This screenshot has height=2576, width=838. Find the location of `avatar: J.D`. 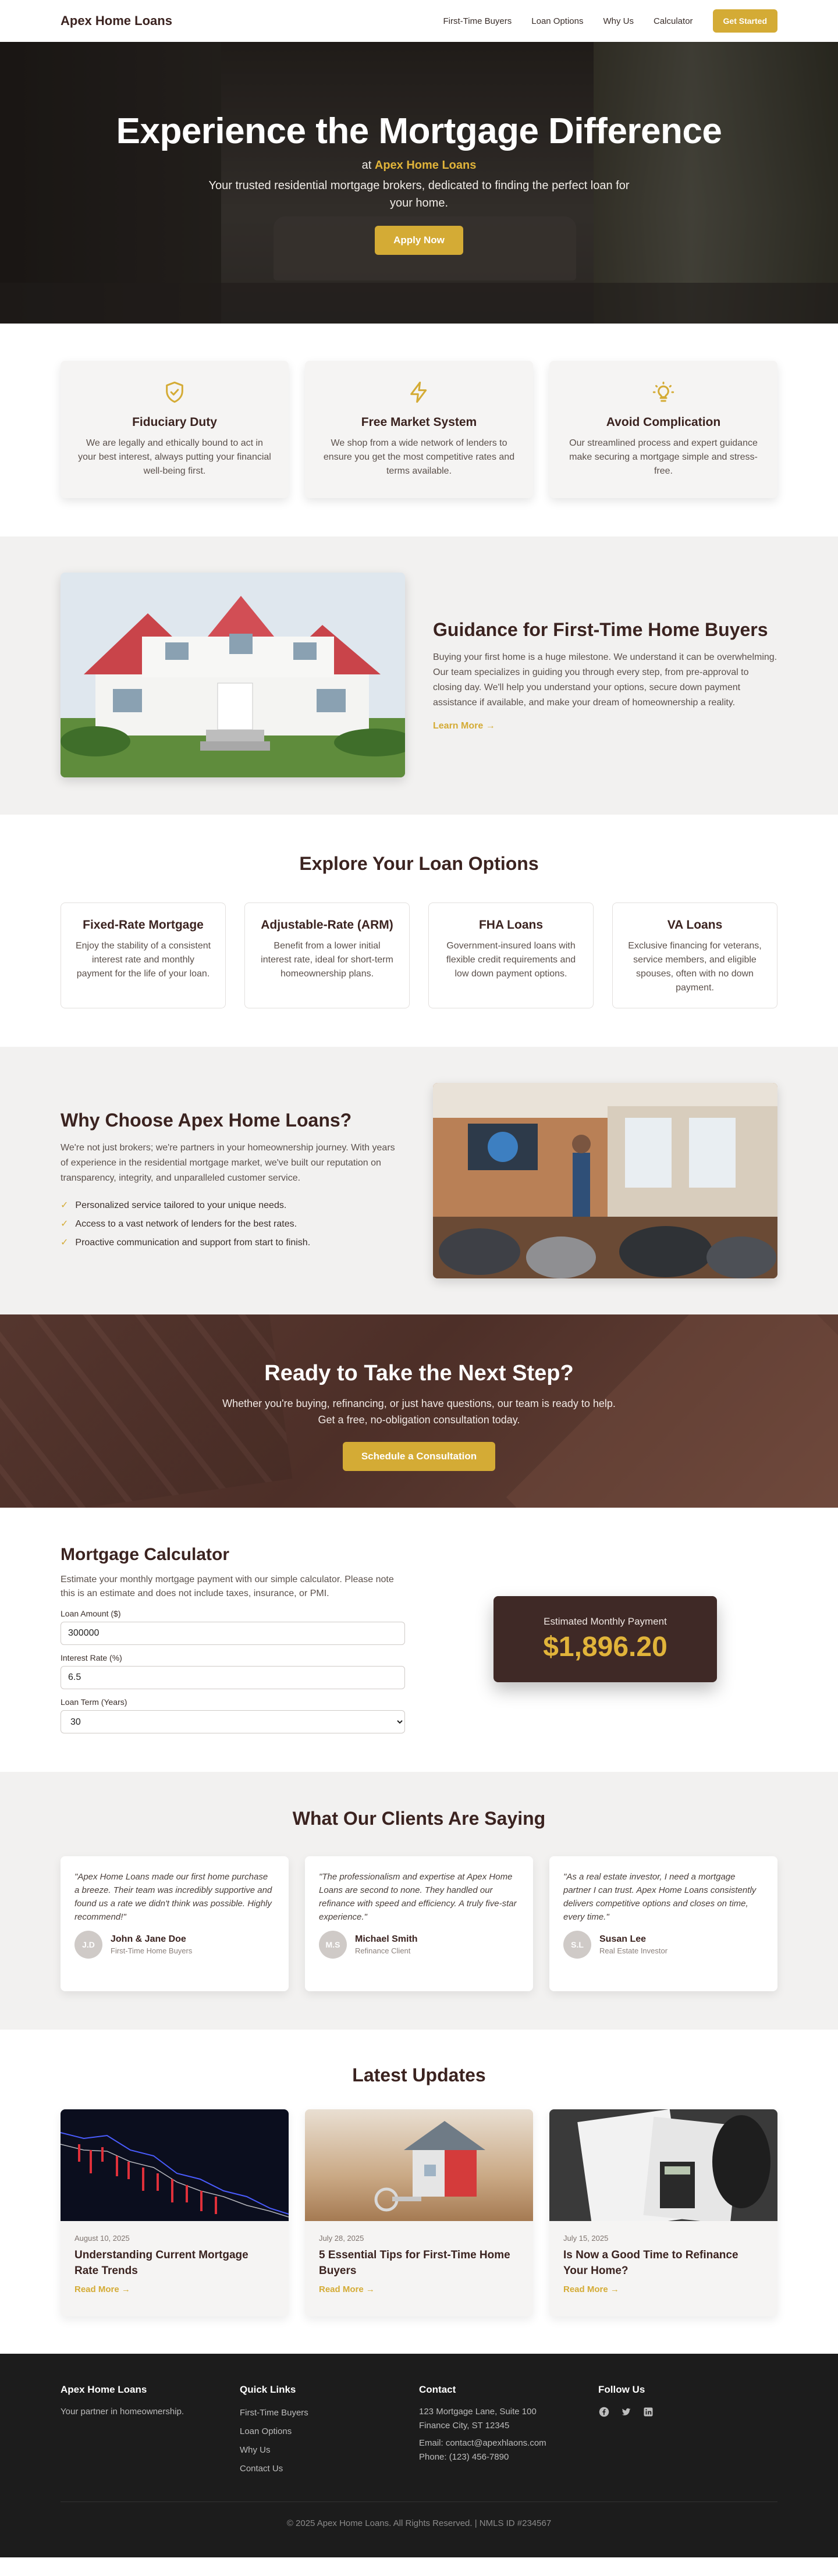

avatar: J.D is located at coordinates (88, 1945).